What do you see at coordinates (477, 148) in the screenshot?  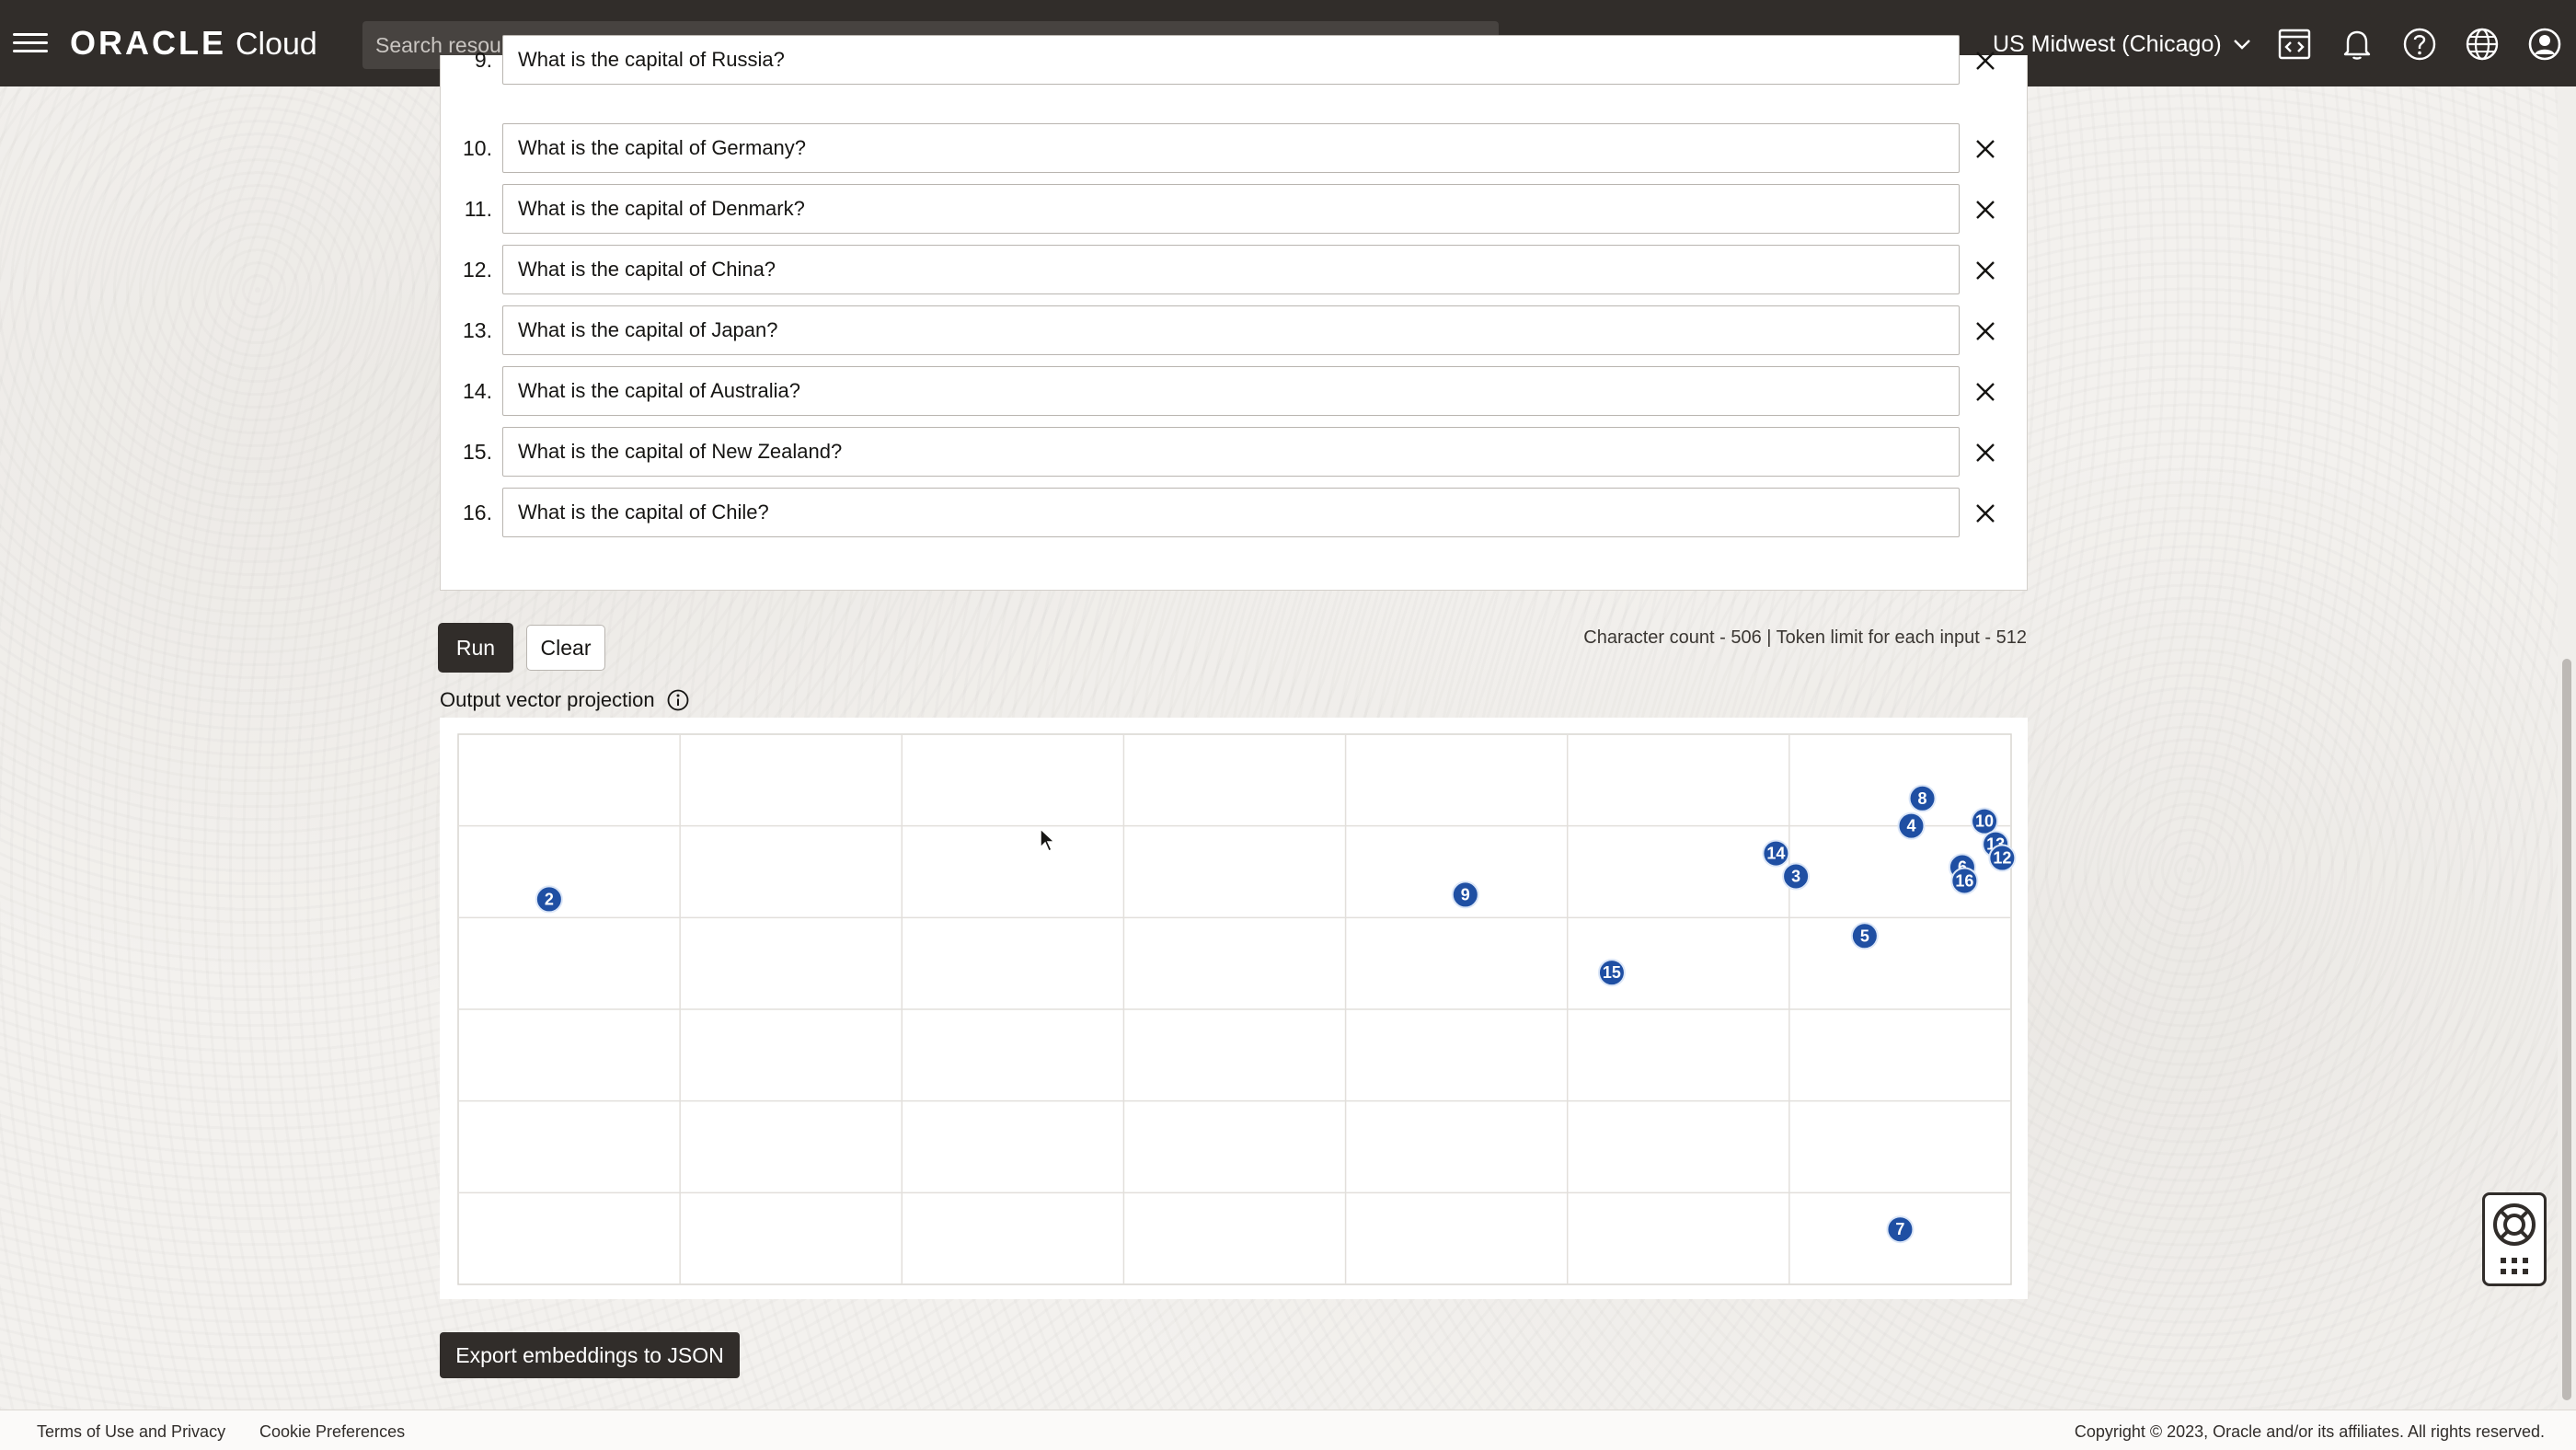 I see `question-number: 10.` at bounding box center [477, 148].